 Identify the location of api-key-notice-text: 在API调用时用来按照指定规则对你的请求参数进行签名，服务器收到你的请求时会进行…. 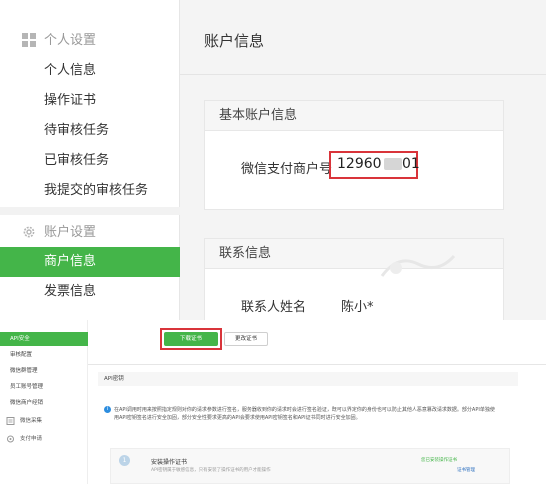
(304, 414).